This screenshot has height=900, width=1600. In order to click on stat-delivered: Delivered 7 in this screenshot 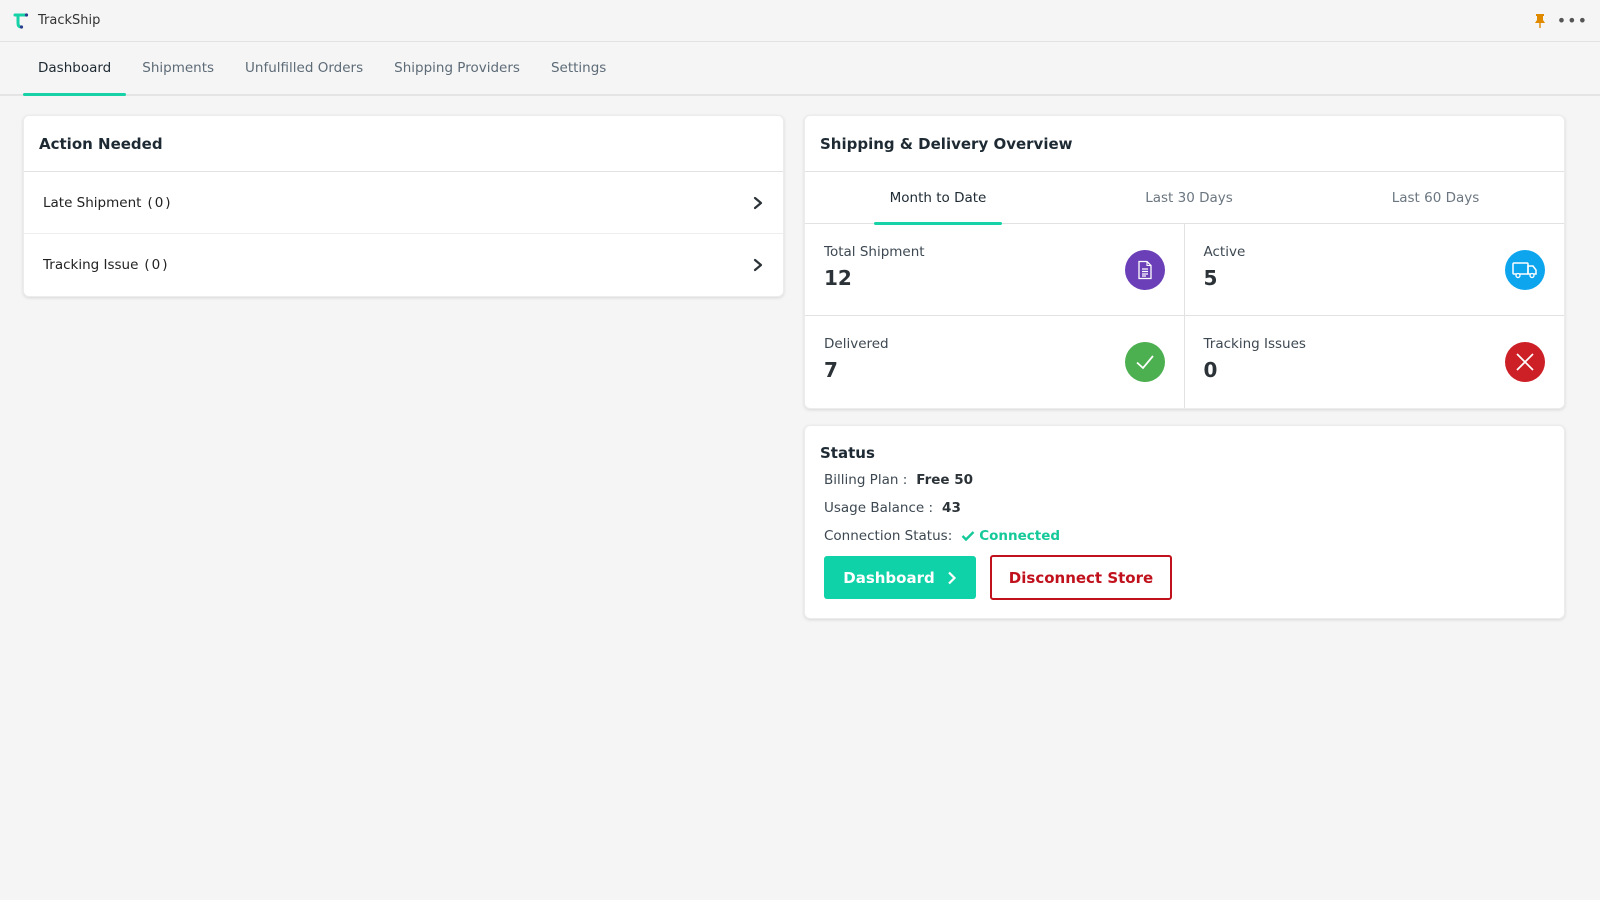, I will do `click(995, 362)`.